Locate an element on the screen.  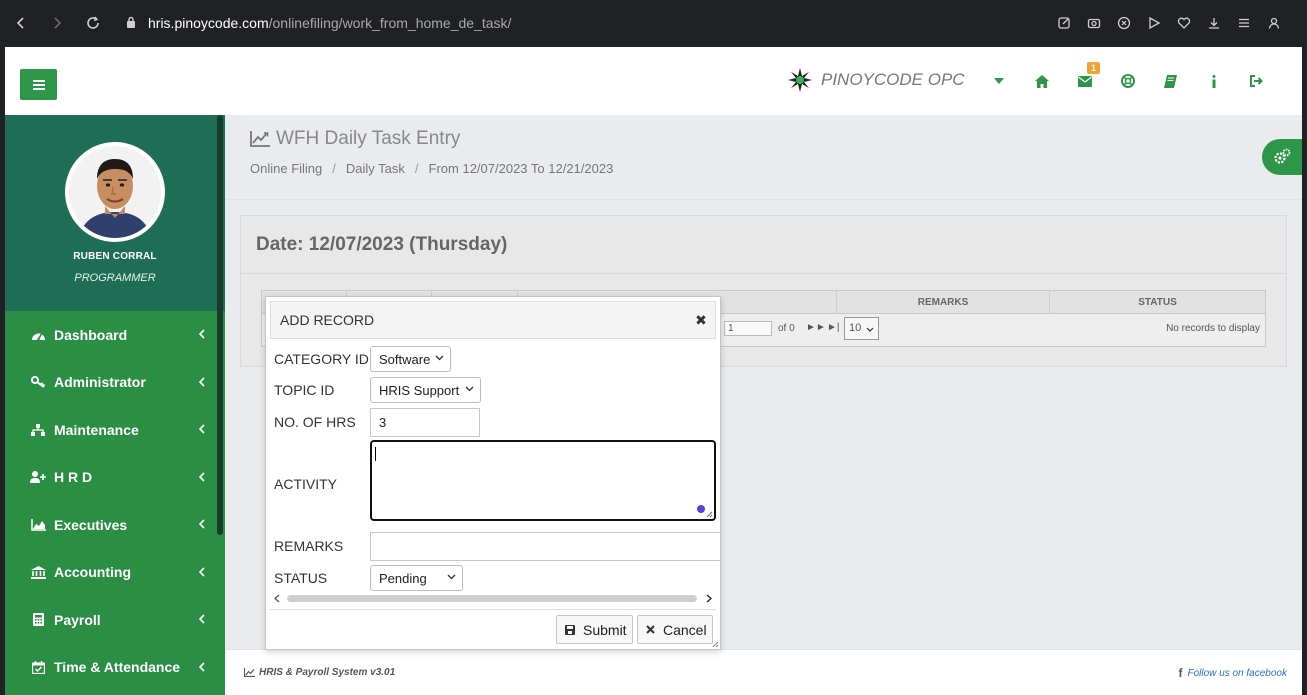
bank-icon is located at coordinates (38, 572).